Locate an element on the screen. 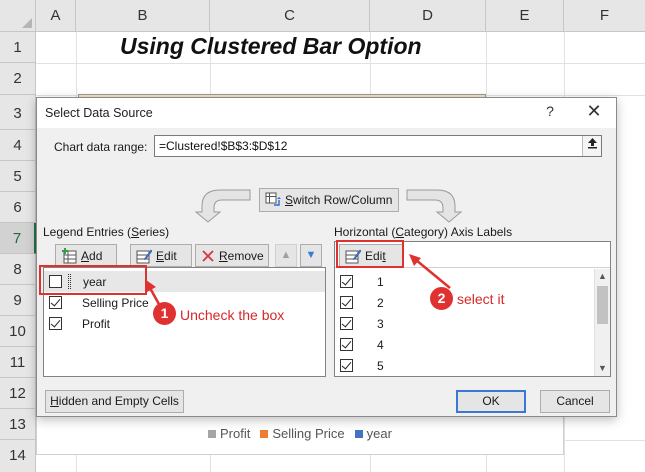 The image size is (645, 472). list-item: 3 is located at coordinates (464, 323).